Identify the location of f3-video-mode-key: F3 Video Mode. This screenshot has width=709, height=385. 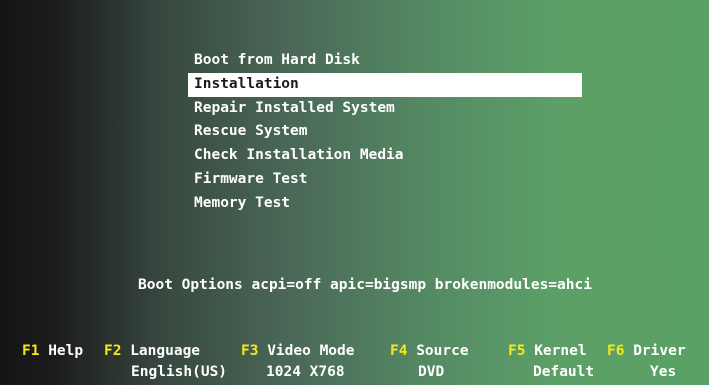
(298, 351).